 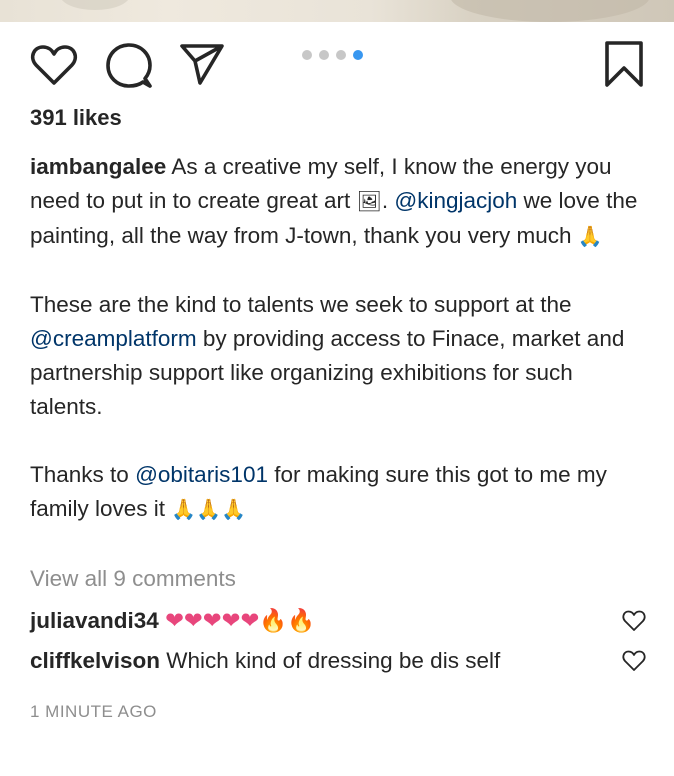 I want to click on comment-text: Which kind of dressing be dis self, so click(x=330, y=660).